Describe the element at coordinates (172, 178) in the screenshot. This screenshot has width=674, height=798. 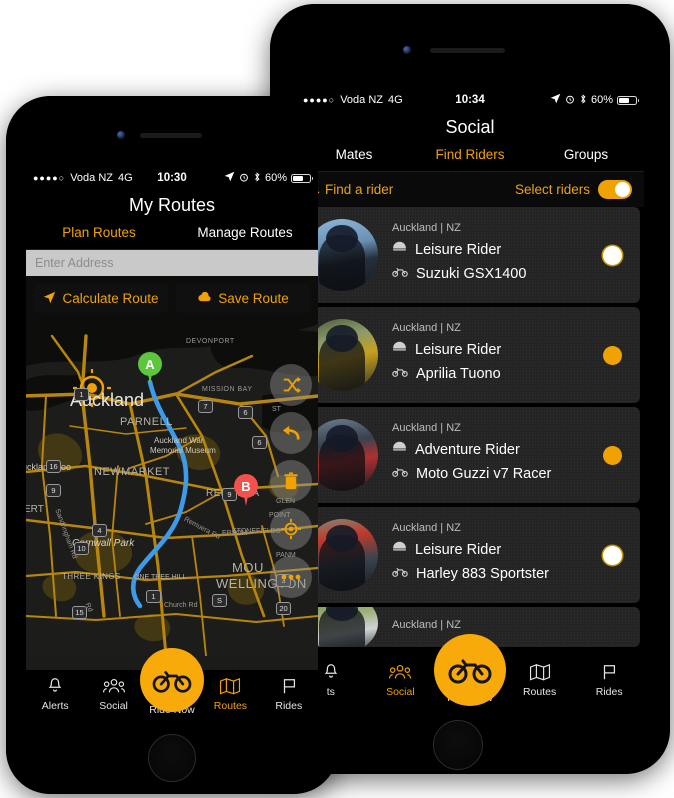
I see `front-status-bar: ●●●●○ Voda NZ 4G 10:30 60%` at that location.